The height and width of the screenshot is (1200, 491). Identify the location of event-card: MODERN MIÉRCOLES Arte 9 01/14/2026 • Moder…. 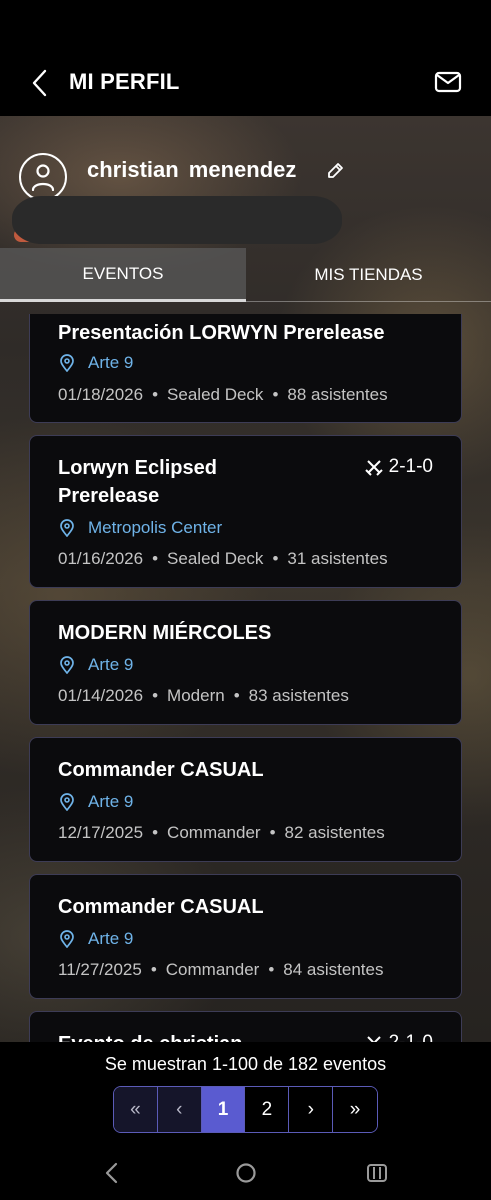
(245, 662).